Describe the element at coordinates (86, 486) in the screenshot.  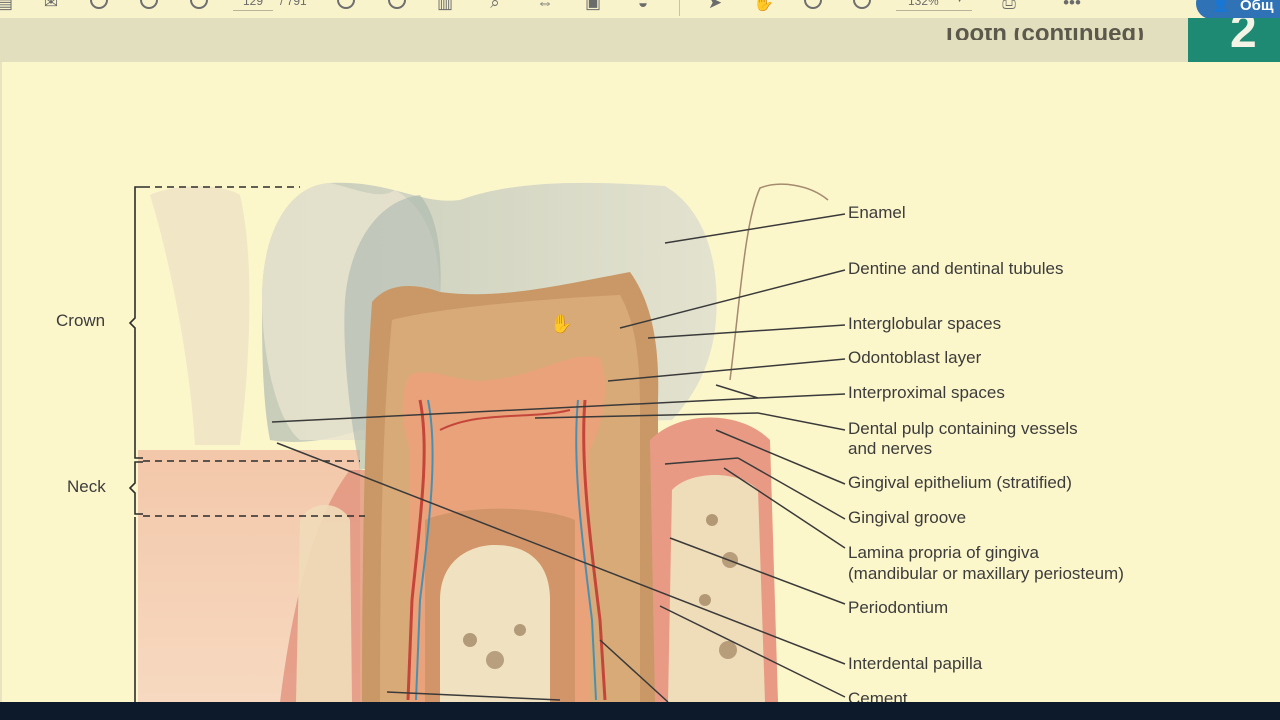
I see `region-label-neck: Neck` at that location.